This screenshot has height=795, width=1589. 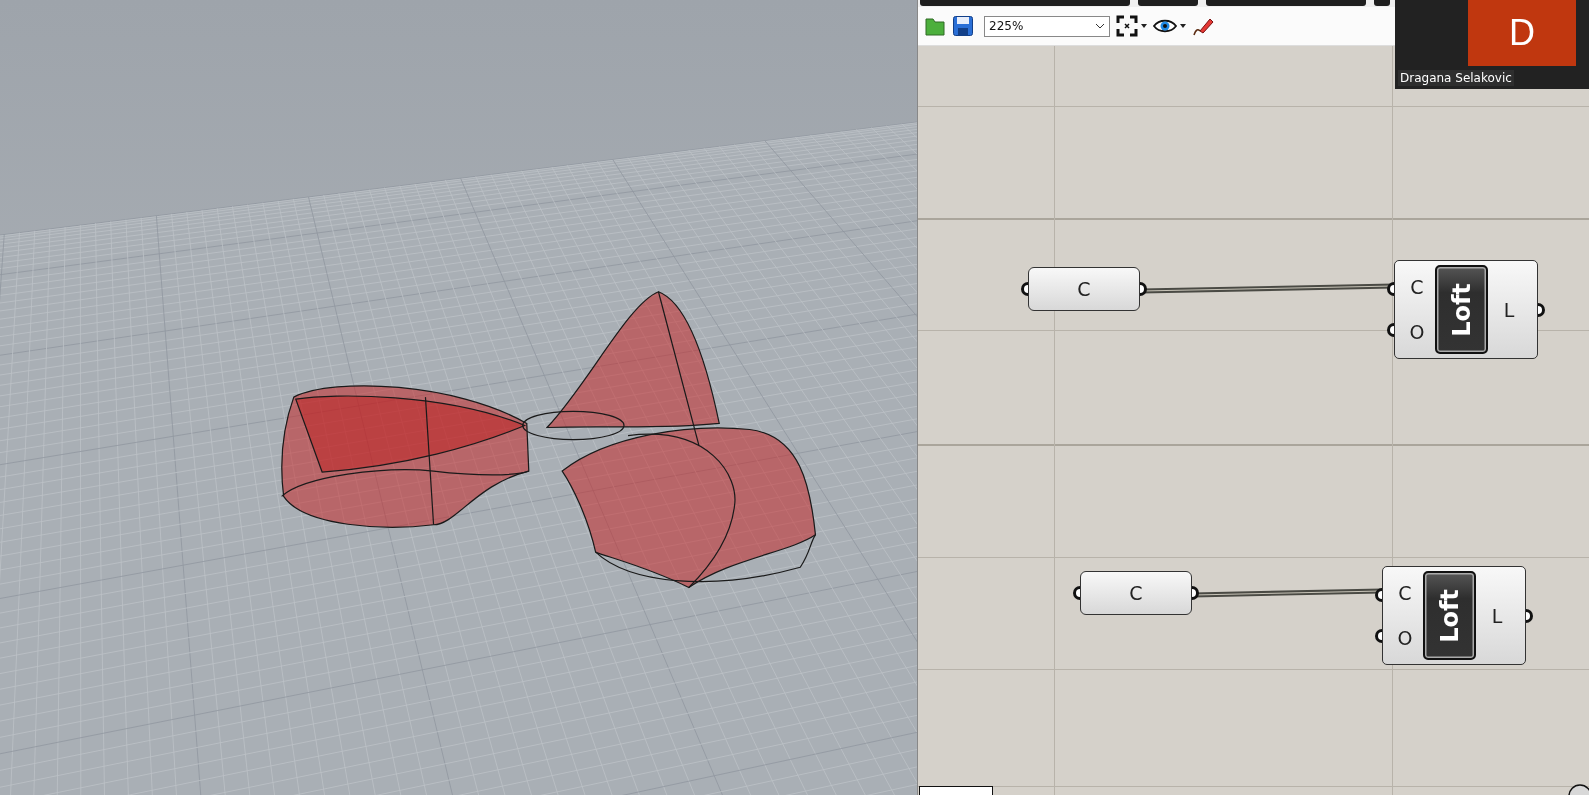 I want to click on status-tab, so click(x=956, y=790).